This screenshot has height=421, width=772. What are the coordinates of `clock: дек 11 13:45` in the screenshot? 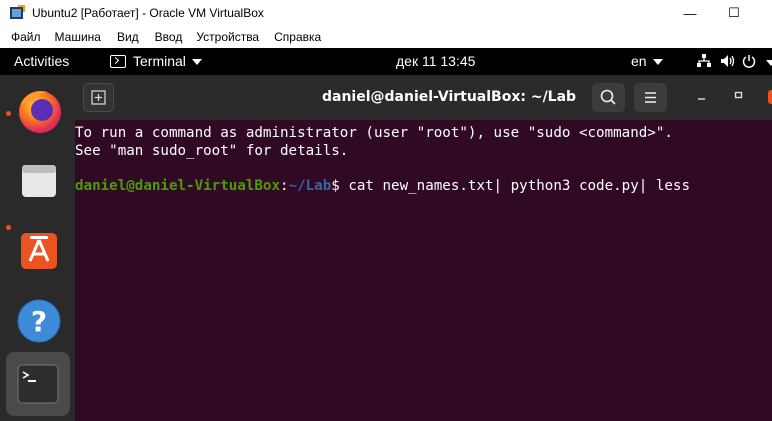 It's located at (435, 61).